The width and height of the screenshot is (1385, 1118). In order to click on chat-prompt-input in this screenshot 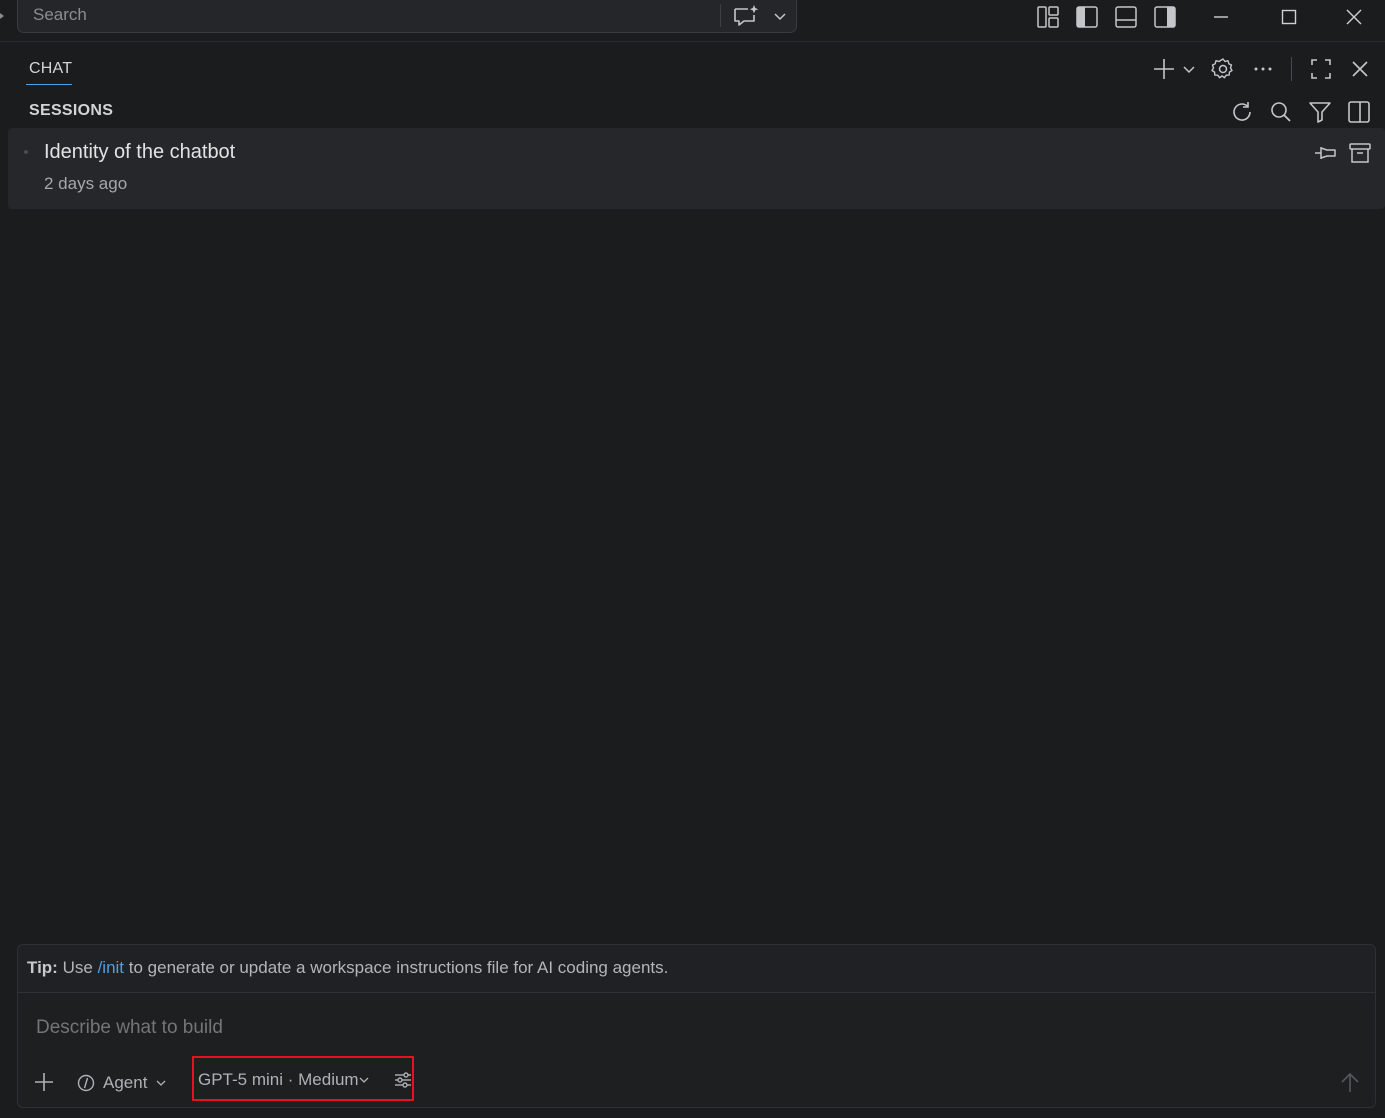, I will do `click(684, 1028)`.